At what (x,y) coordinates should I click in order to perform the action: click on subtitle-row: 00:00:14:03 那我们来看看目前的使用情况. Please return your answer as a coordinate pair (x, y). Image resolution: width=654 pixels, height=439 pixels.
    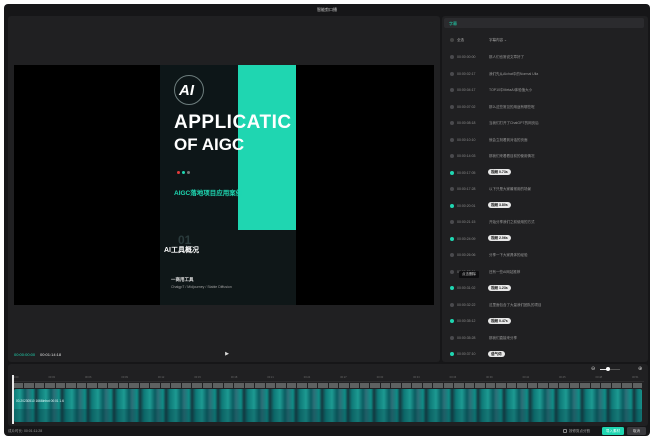
    Looking at the image, I should click on (545, 156).